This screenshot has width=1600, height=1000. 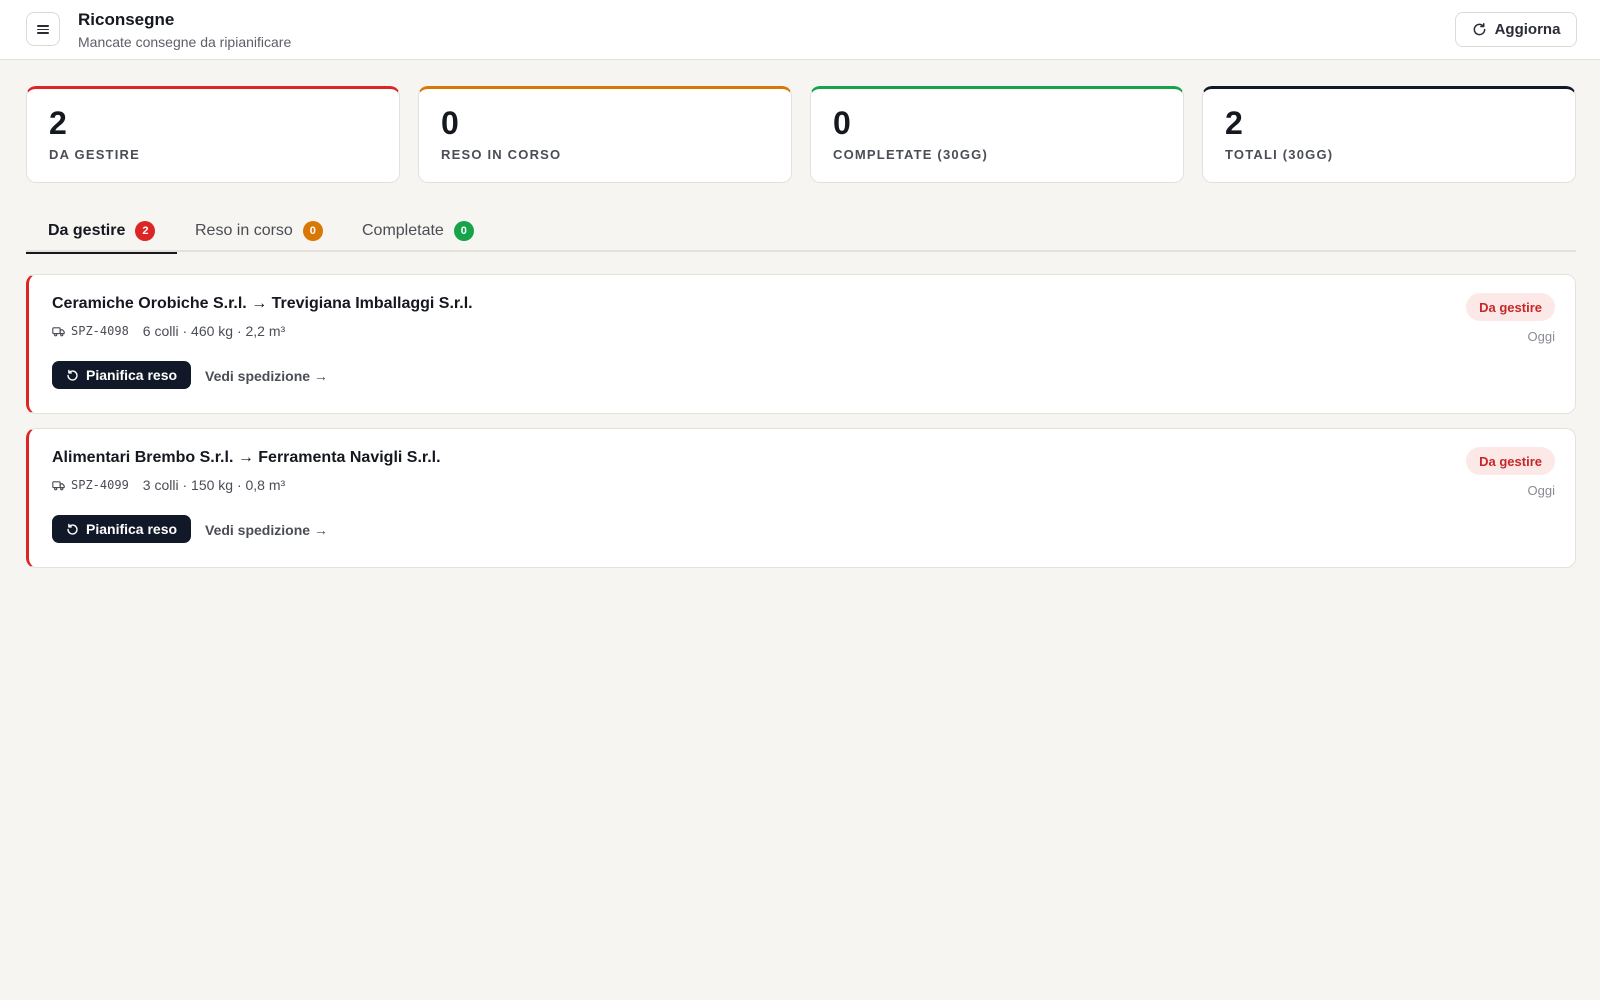 I want to click on menu-icon, so click(x=43, y=29).